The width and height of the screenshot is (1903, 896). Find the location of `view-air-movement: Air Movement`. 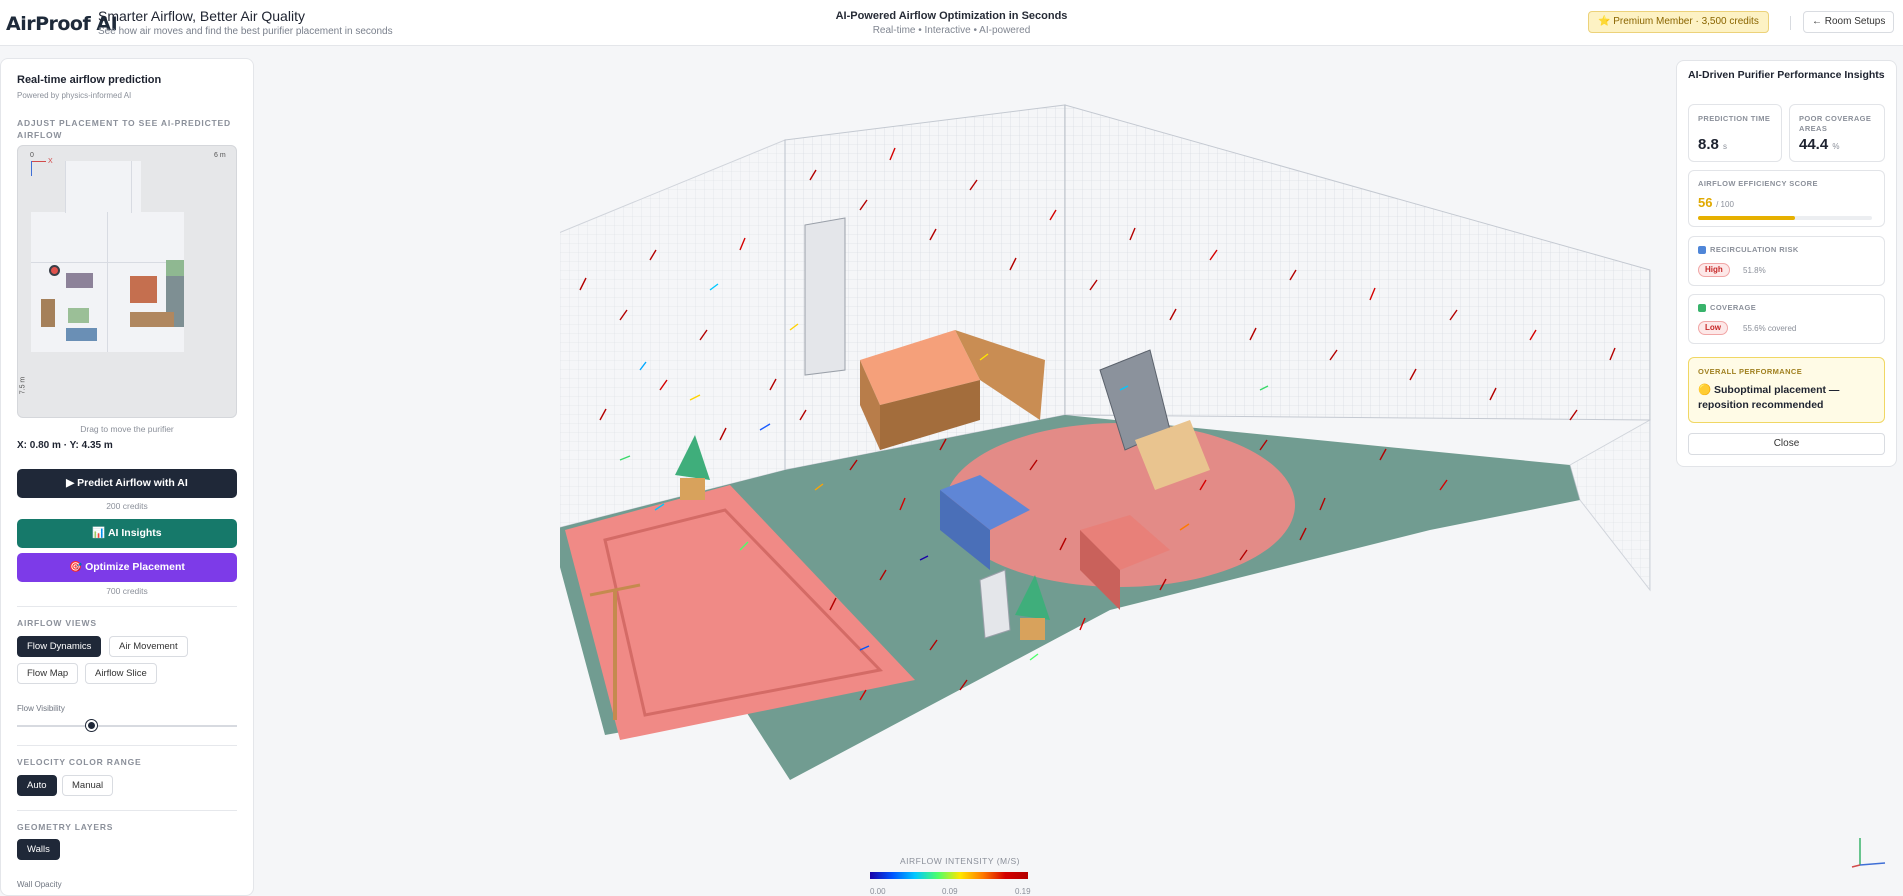

view-air-movement: Air Movement is located at coordinates (148, 646).